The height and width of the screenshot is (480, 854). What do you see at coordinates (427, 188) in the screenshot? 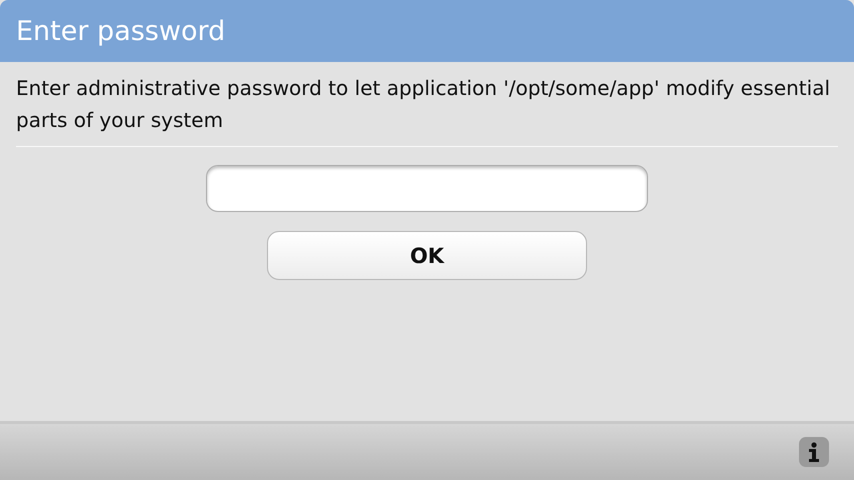
I see `password-field` at bounding box center [427, 188].